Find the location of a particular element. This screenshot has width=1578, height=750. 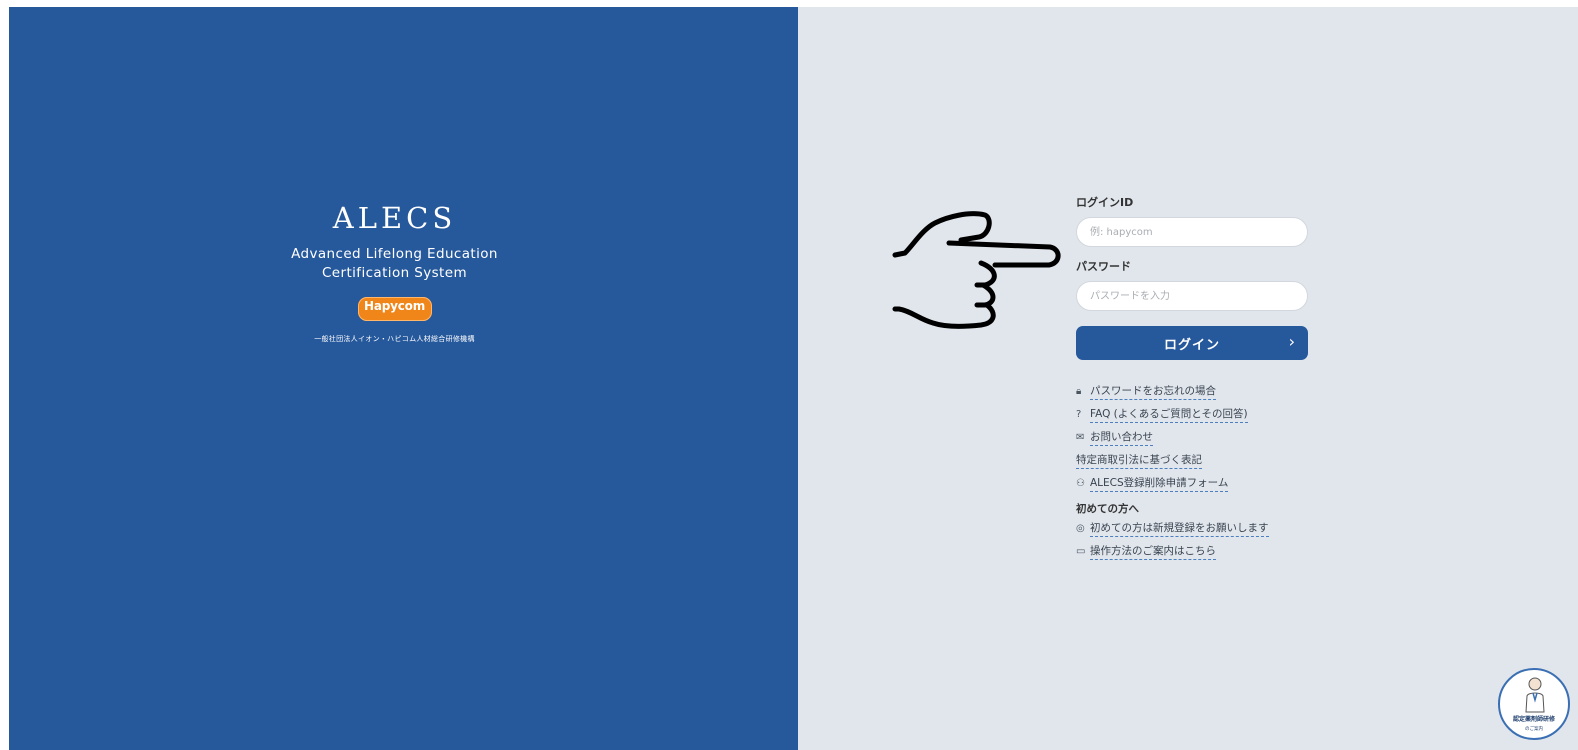

hapycom-logo-text: Hapycom is located at coordinates (394, 306).